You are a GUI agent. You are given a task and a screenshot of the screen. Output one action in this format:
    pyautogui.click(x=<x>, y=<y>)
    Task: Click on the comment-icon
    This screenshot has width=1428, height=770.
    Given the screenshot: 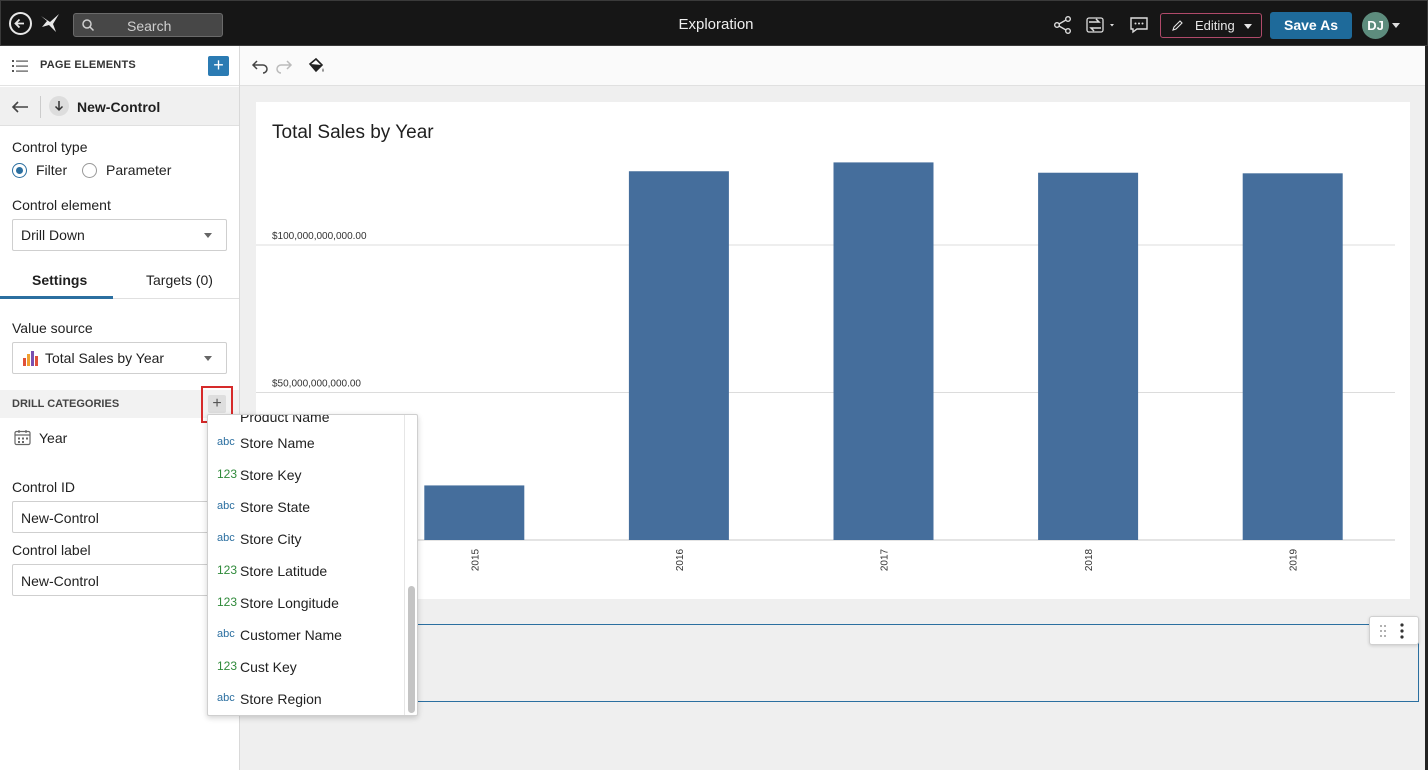 What is the action you would take?
    pyautogui.click(x=1139, y=25)
    